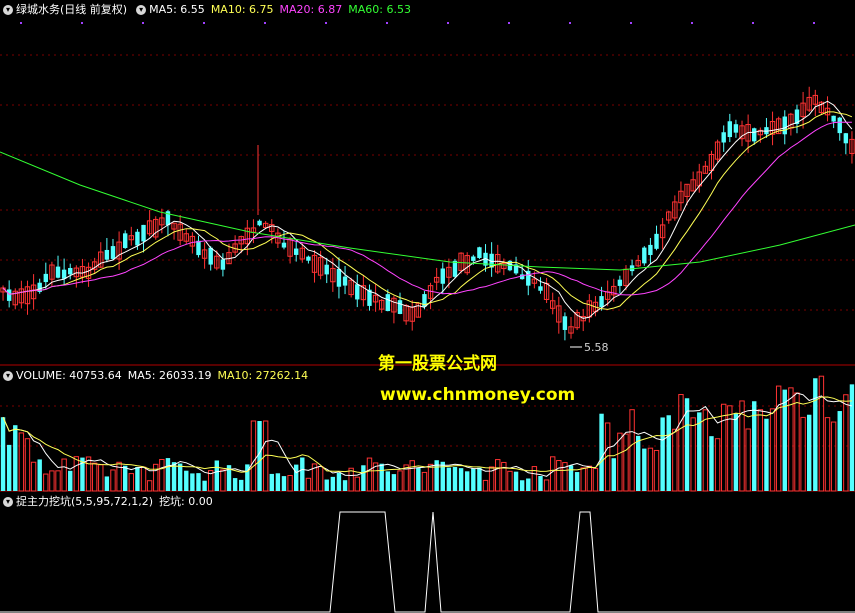  Describe the element at coordinates (242, 9) in the screenshot. I see `ma10-label: MA10: 6.75` at that location.